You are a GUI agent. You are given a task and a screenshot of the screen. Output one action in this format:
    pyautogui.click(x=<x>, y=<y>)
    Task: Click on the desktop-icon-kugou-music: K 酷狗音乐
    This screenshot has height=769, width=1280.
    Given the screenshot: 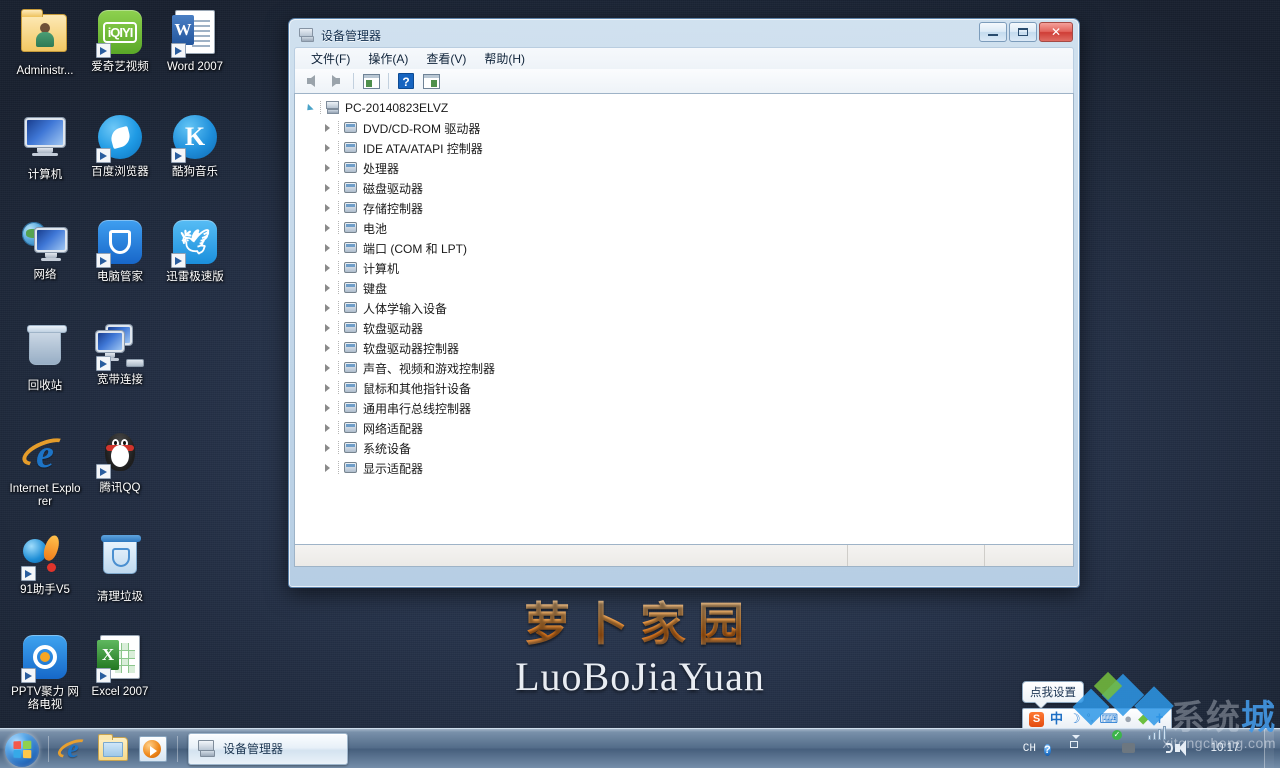 What is the action you would take?
    pyautogui.click(x=195, y=146)
    